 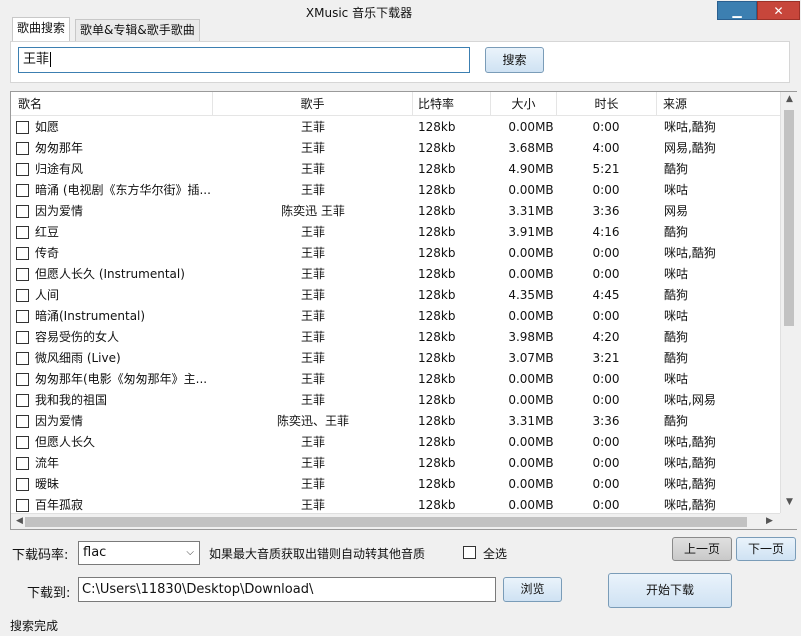 What do you see at coordinates (607, 104) in the screenshot?
I see `column-header-duration: 时长` at bounding box center [607, 104].